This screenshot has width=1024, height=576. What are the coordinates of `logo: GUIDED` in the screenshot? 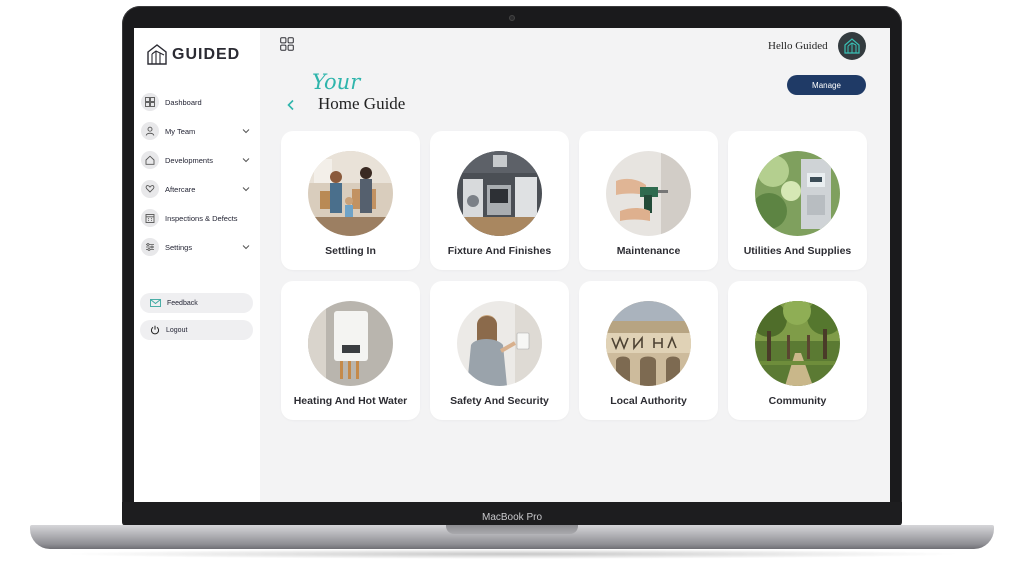 It's located at (193, 55).